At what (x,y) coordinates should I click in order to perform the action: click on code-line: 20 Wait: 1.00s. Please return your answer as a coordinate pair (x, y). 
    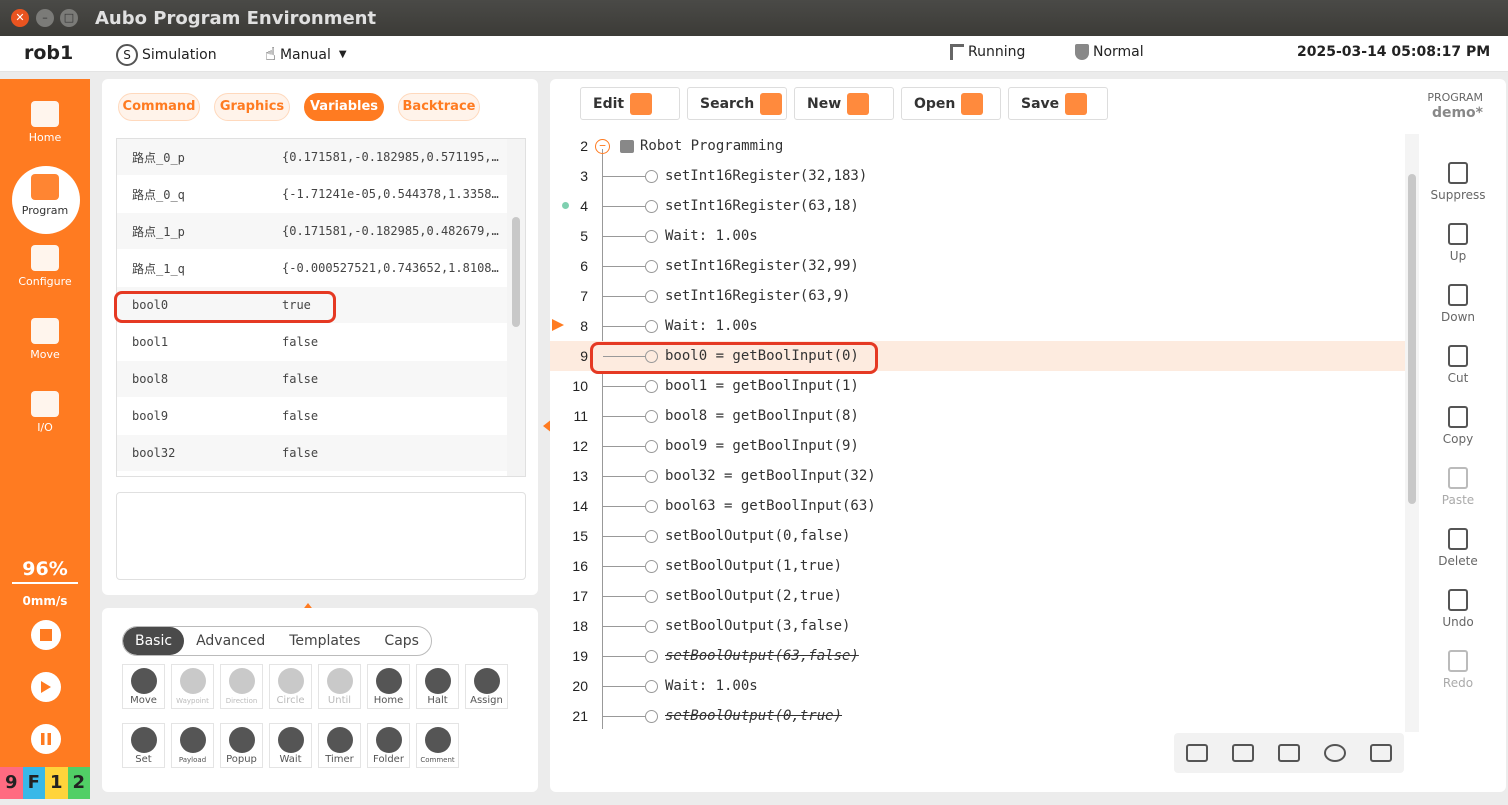
    Looking at the image, I should click on (977, 686).